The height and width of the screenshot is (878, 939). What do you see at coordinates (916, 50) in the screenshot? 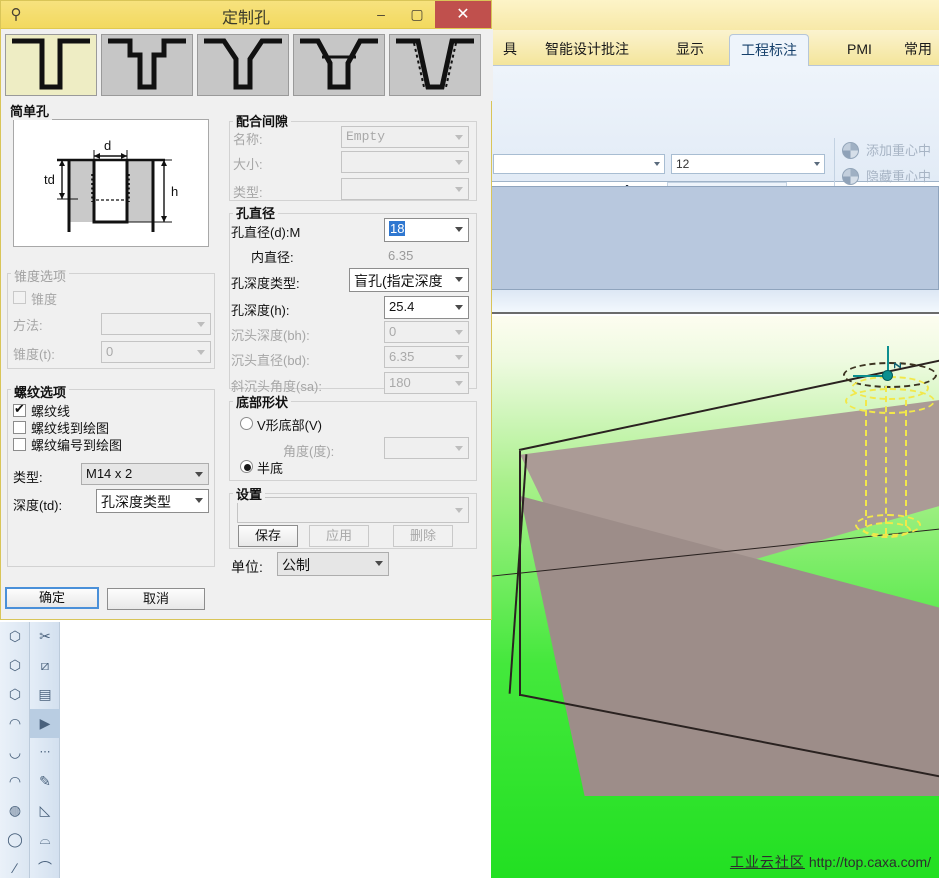
I see `ribbon-tab-common: 常用` at bounding box center [916, 50].